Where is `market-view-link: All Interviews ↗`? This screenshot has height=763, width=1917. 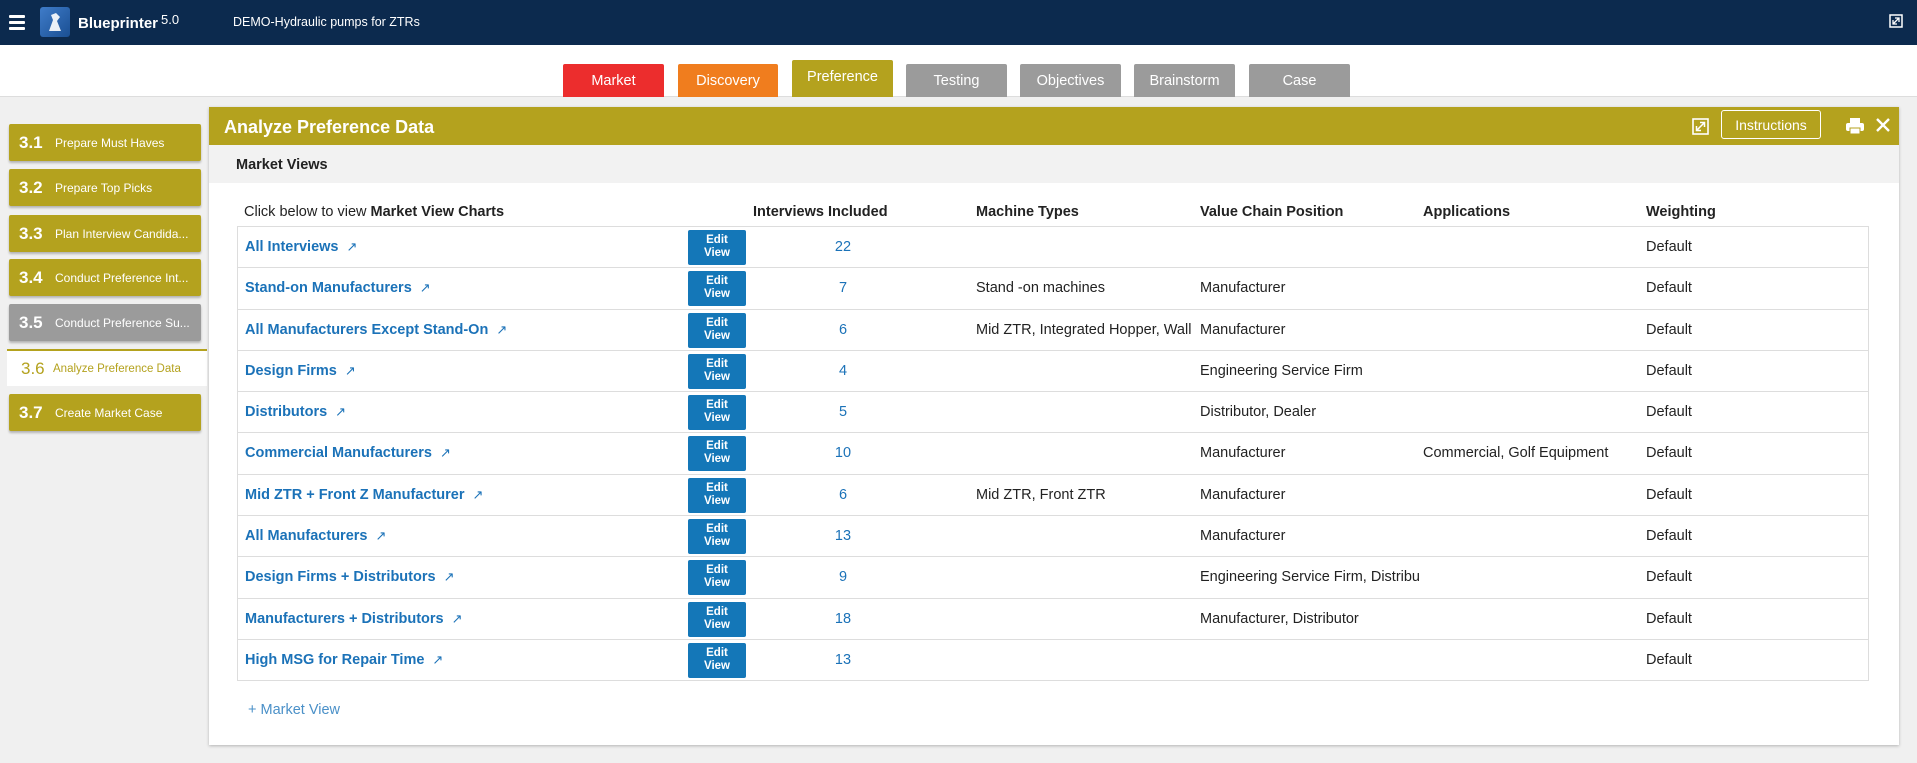
market-view-link: All Interviews ↗ is located at coordinates (301, 247).